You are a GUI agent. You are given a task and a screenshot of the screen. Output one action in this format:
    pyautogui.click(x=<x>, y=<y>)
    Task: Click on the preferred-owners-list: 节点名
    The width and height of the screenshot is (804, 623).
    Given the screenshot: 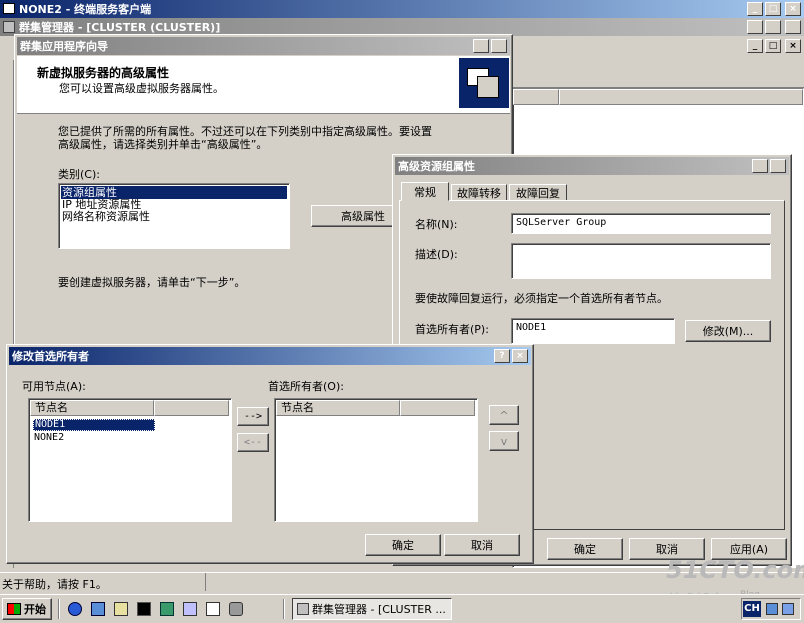 What is the action you would take?
    pyautogui.click(x=376, y=460)
    